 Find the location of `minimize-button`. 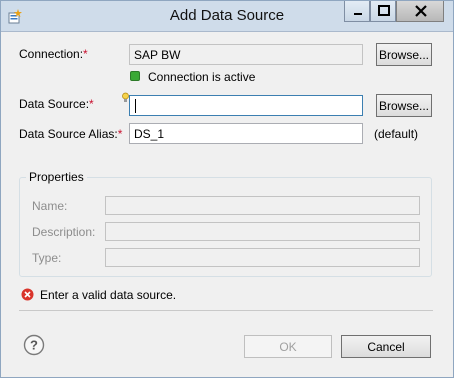

minimize-button is located at coordinates (357, 11).